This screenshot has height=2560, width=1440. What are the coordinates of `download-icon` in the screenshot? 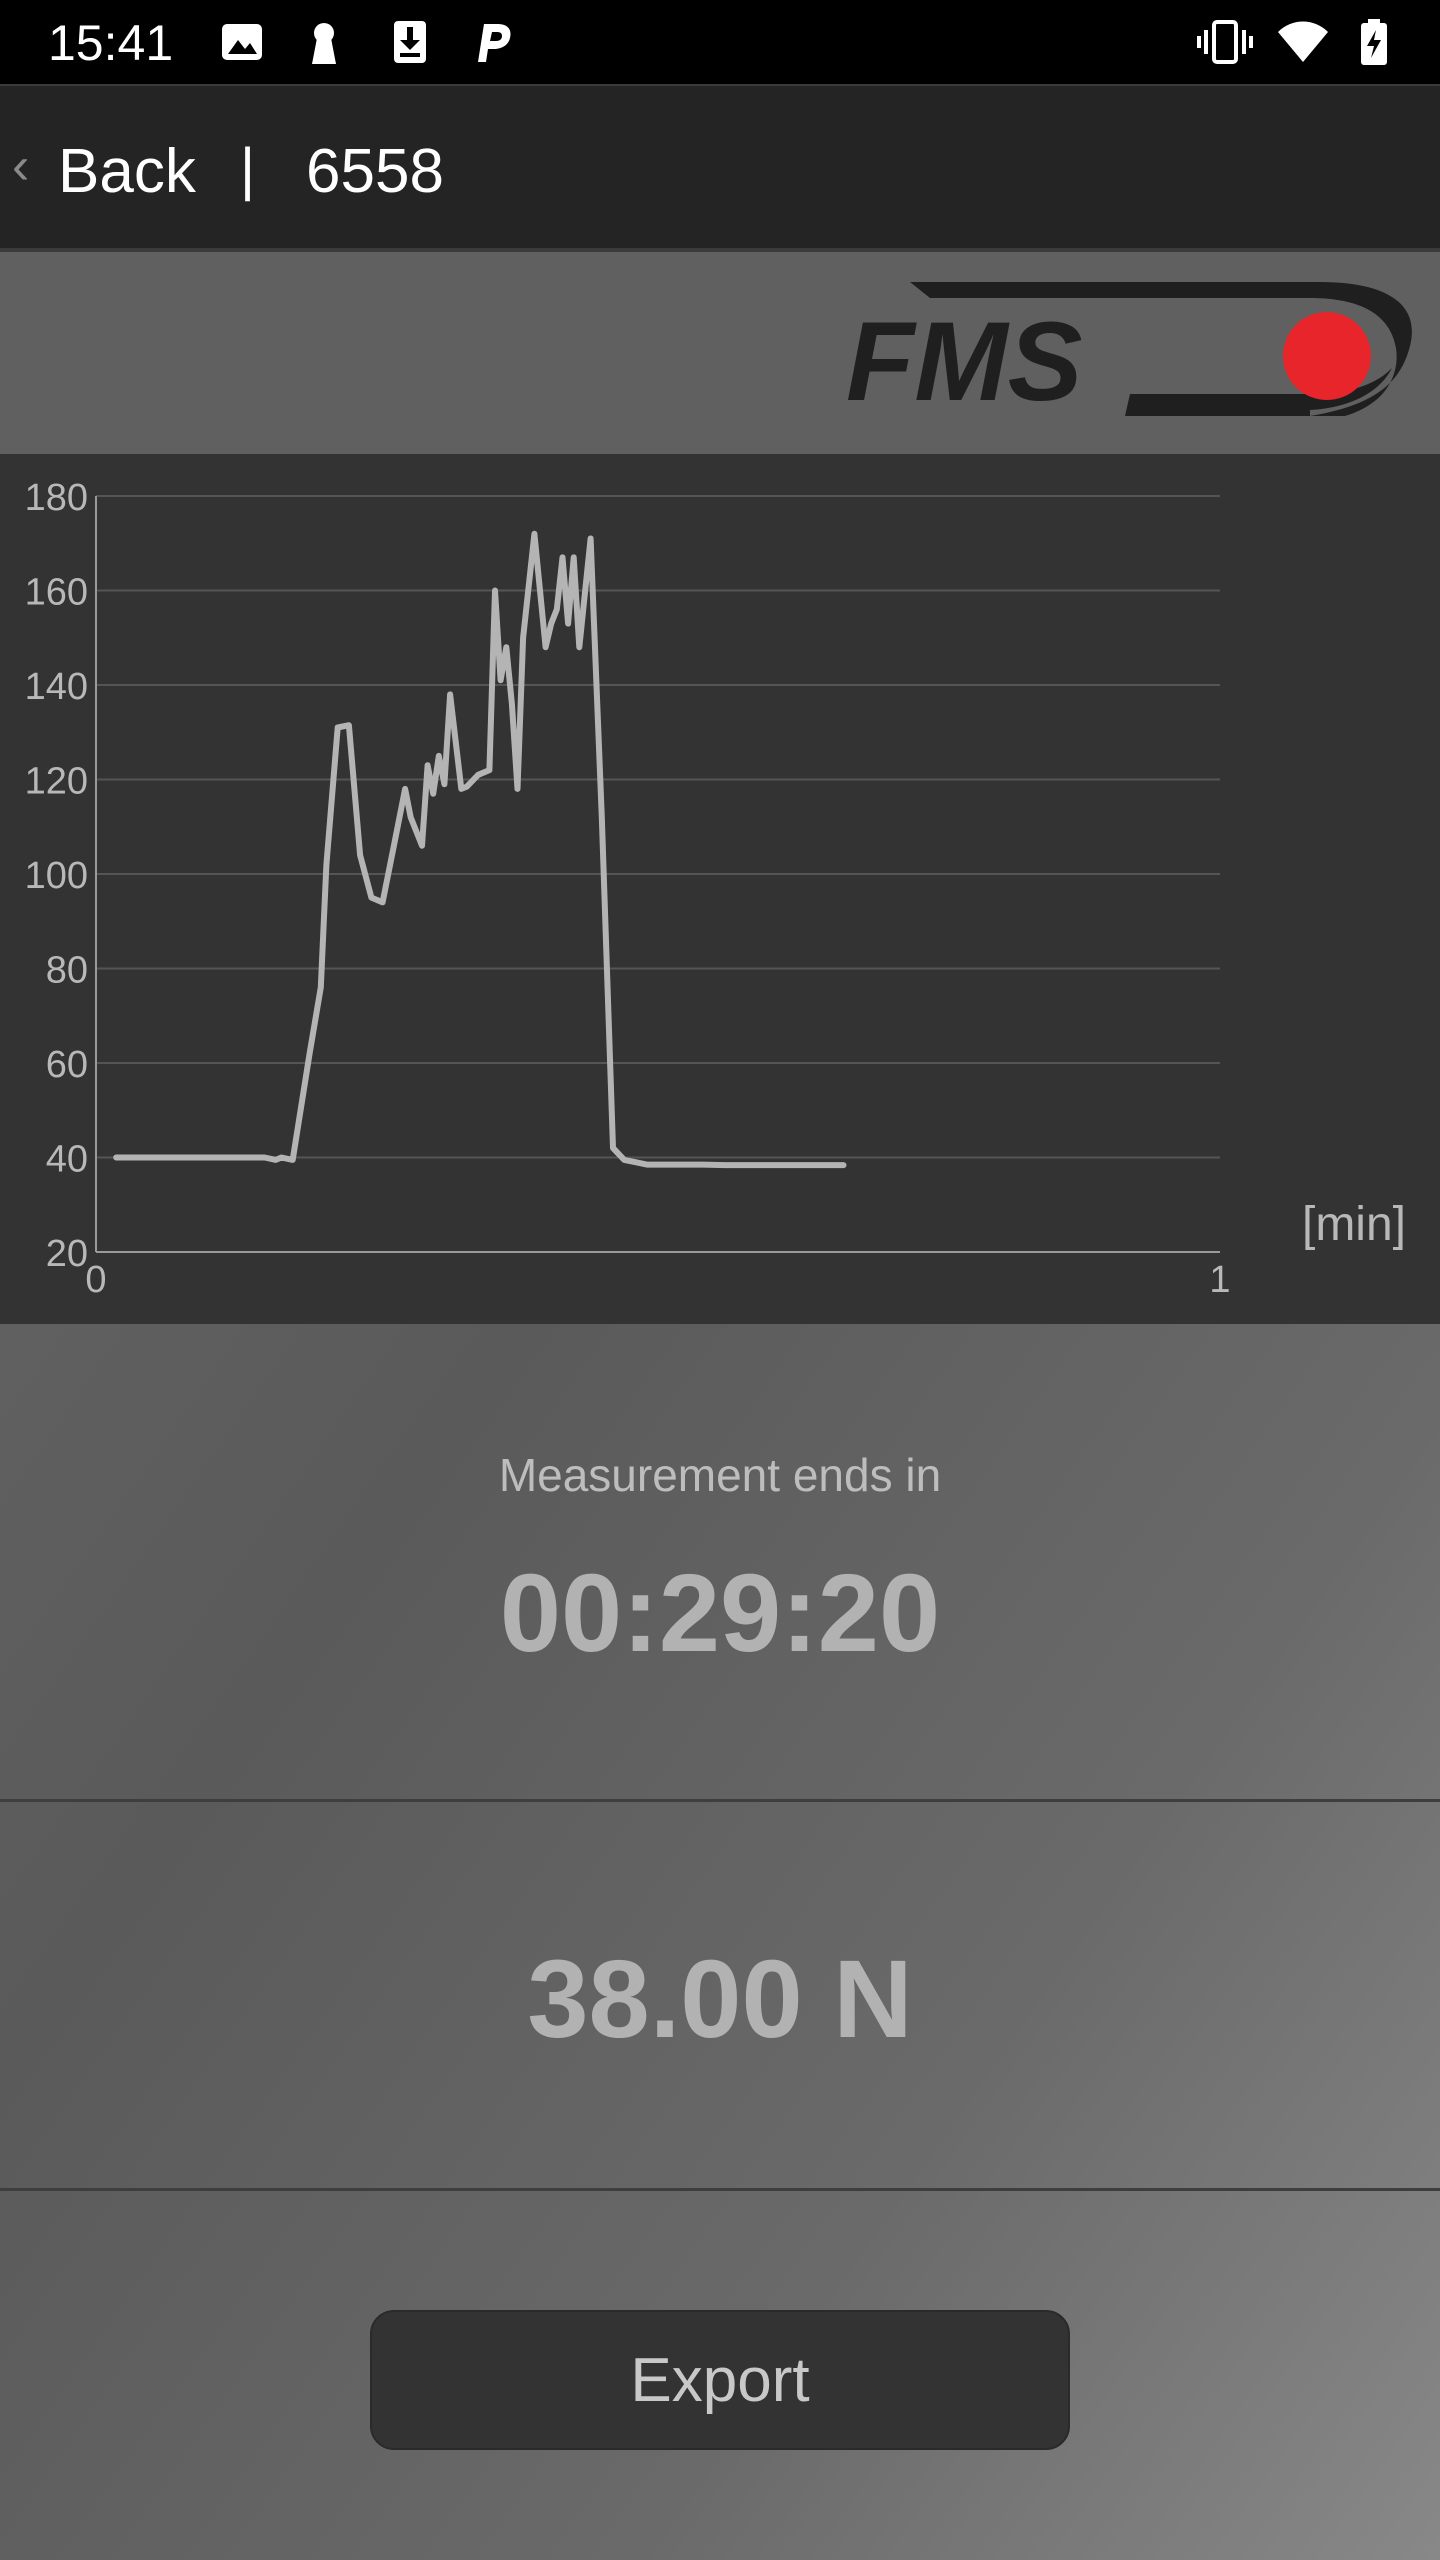 It's located at (410, 42).